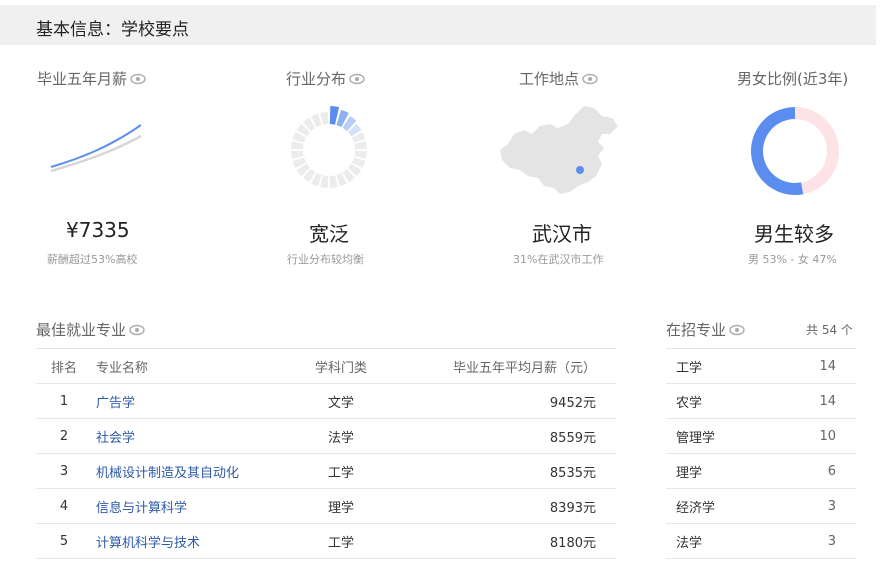 This screenshot has width=880, height=566. Describe the element at coordinates (506, 506) in the screenshot. I see `salary-cell: 8393元` at that location.